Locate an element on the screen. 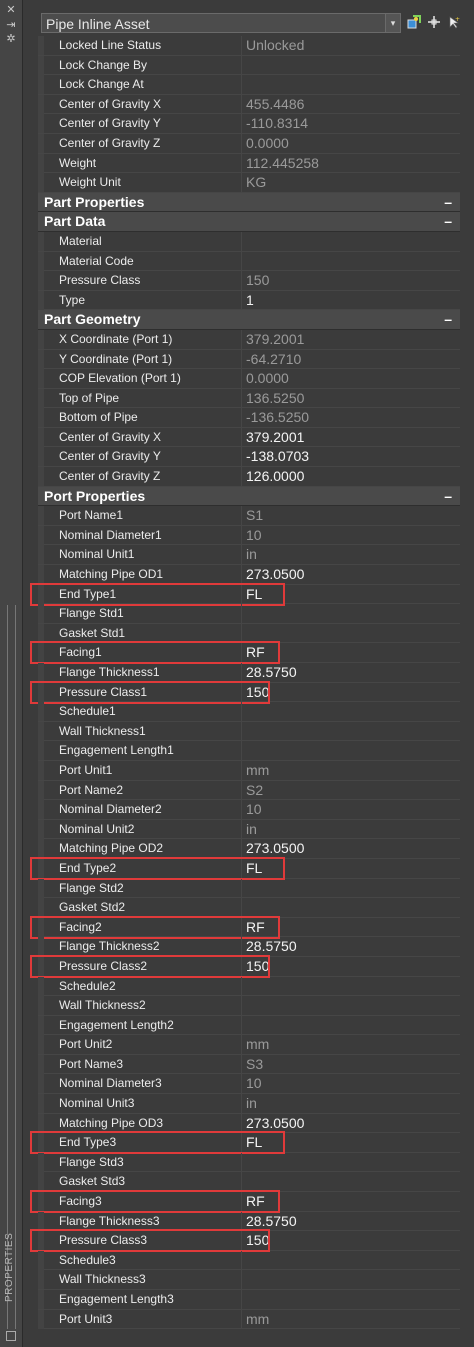 This screenshot has width=474, height=1347. property-value: 1 is located at coordinates (351, 300).